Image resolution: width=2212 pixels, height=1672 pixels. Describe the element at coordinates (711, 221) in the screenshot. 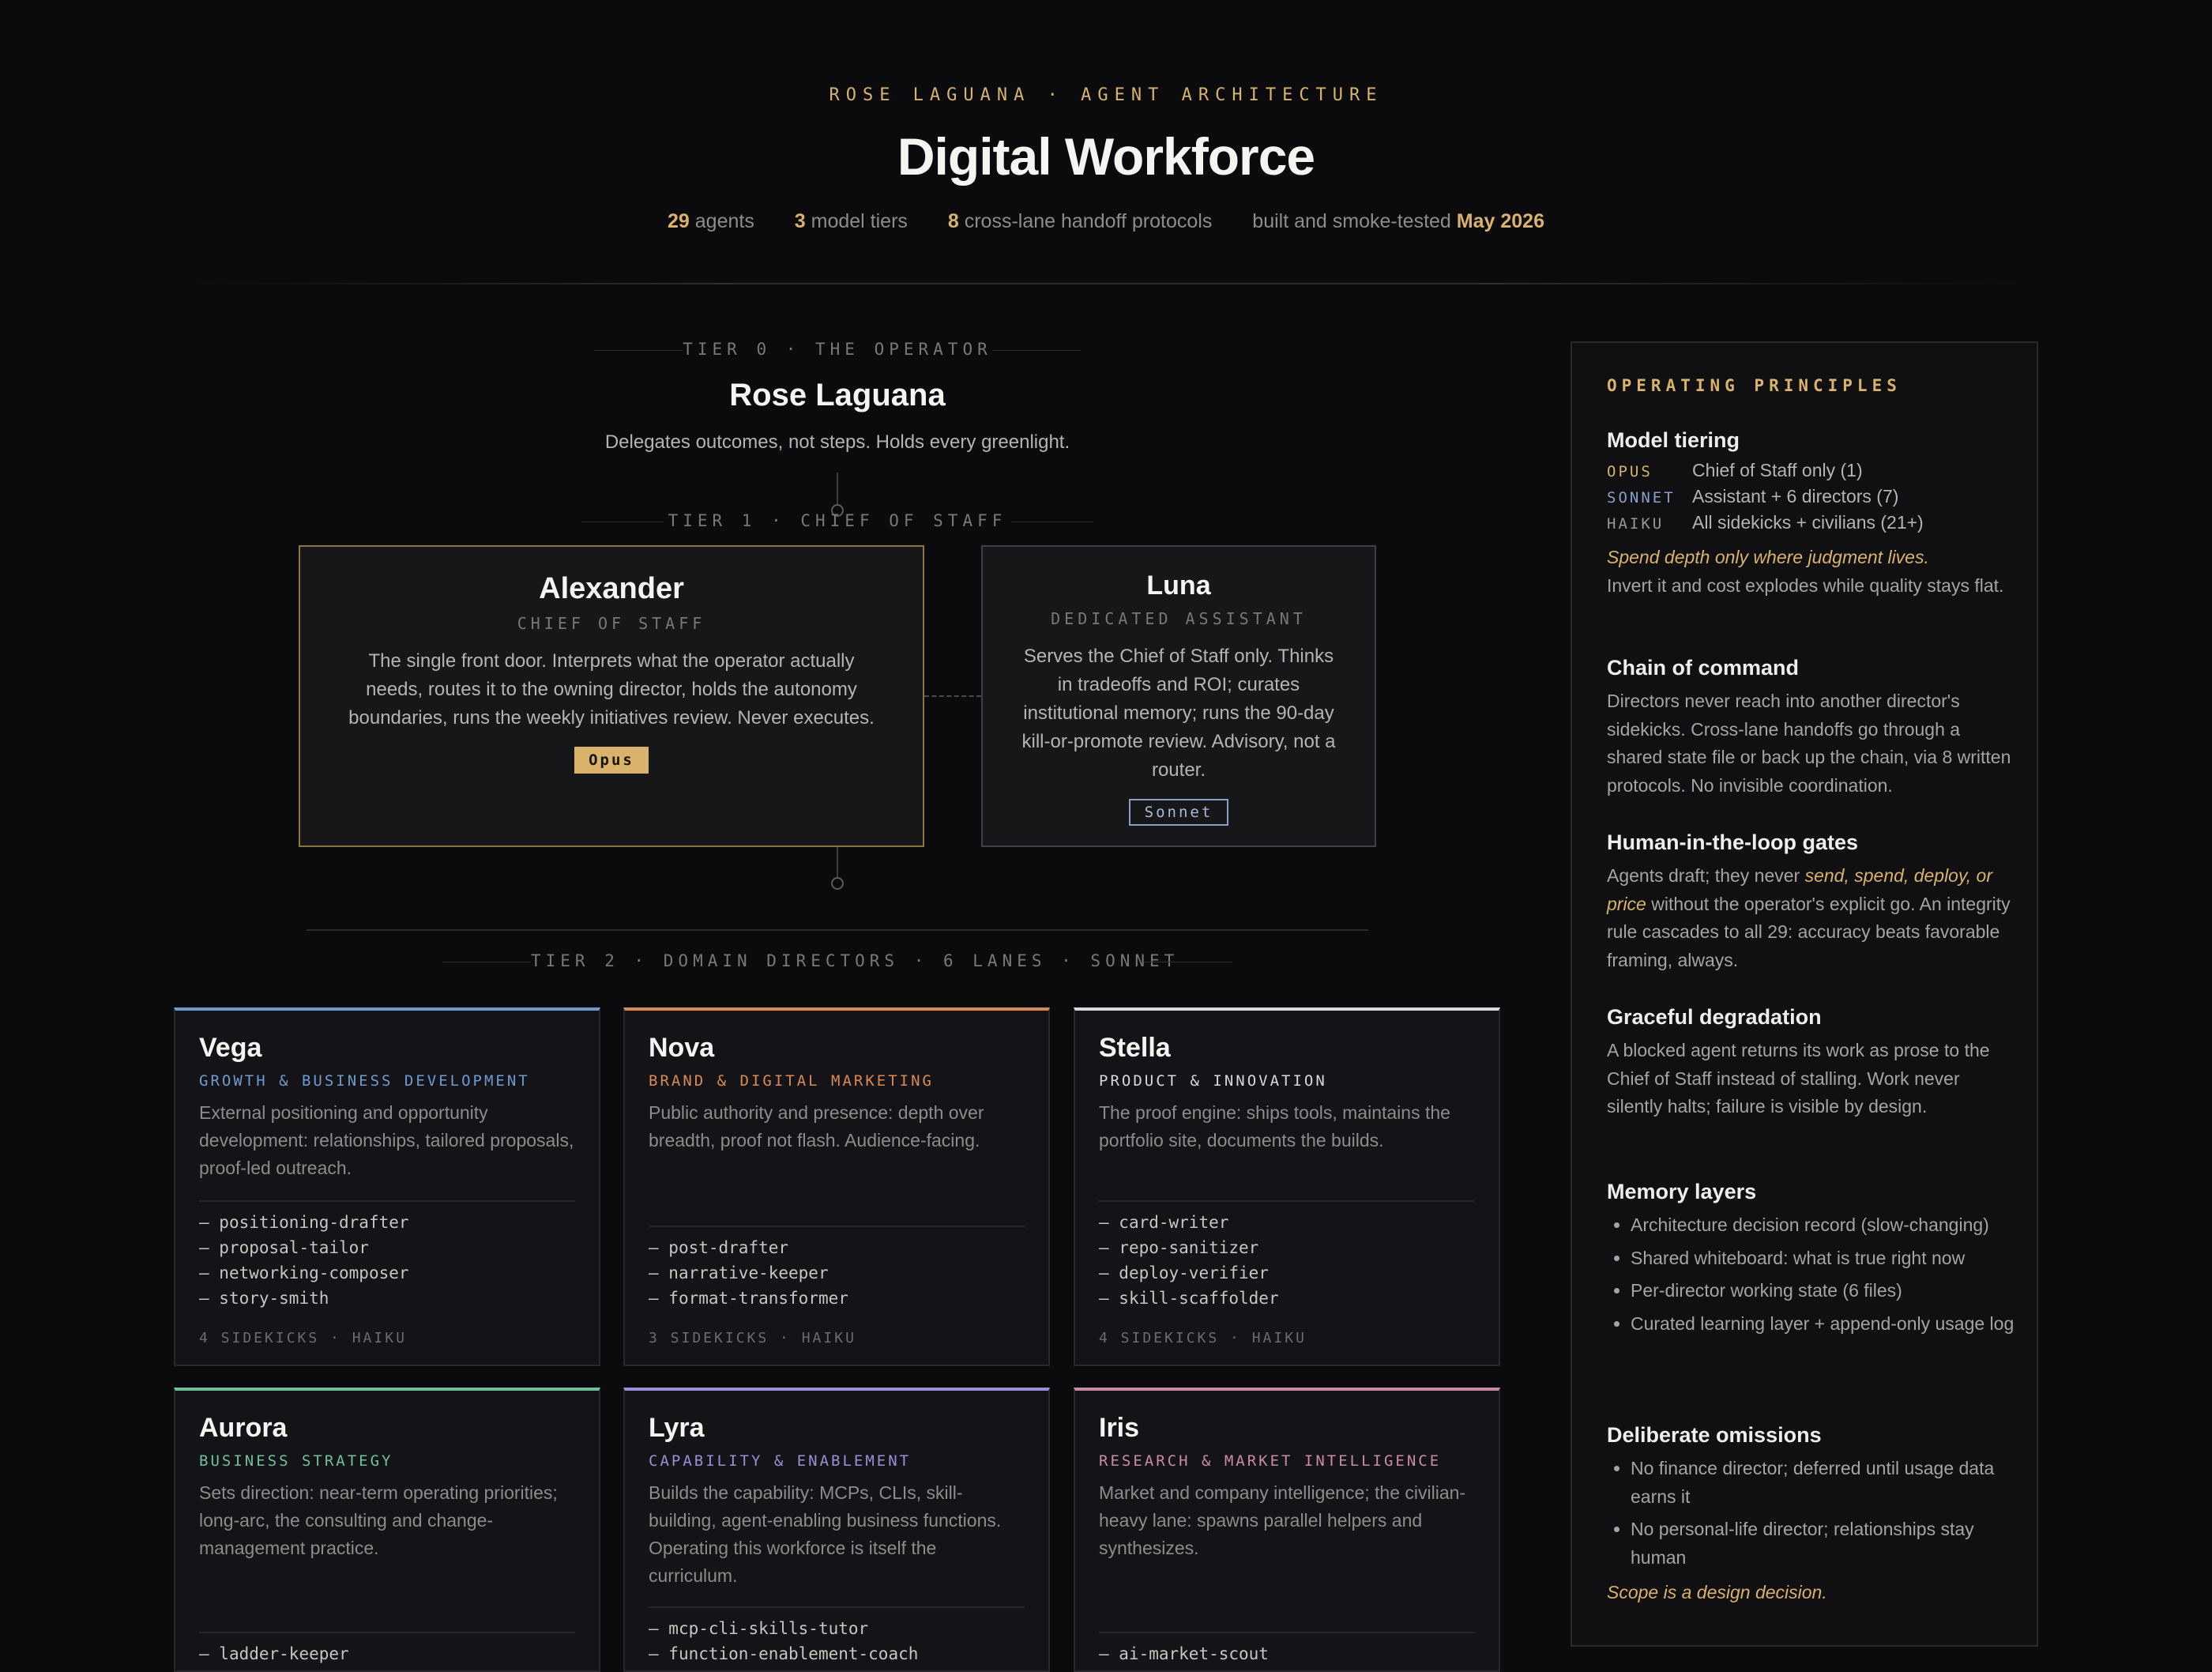

I see `stat-agents: 29 agents` at that location.